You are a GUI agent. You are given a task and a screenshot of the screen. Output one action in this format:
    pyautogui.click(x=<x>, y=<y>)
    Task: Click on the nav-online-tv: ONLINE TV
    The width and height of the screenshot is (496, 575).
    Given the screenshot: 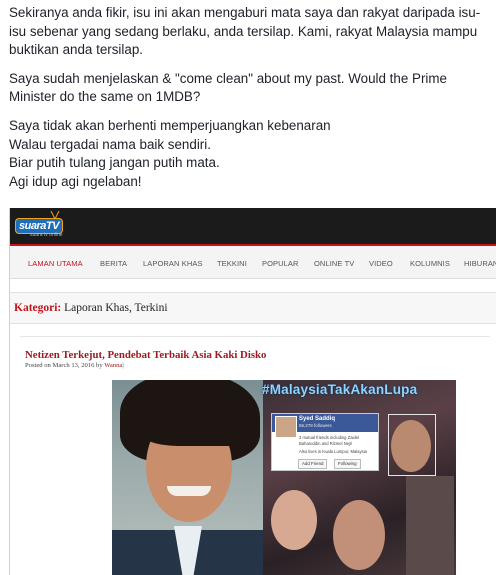 What is the action you would take?
    pyautogui.click(x=334, y=263)
    